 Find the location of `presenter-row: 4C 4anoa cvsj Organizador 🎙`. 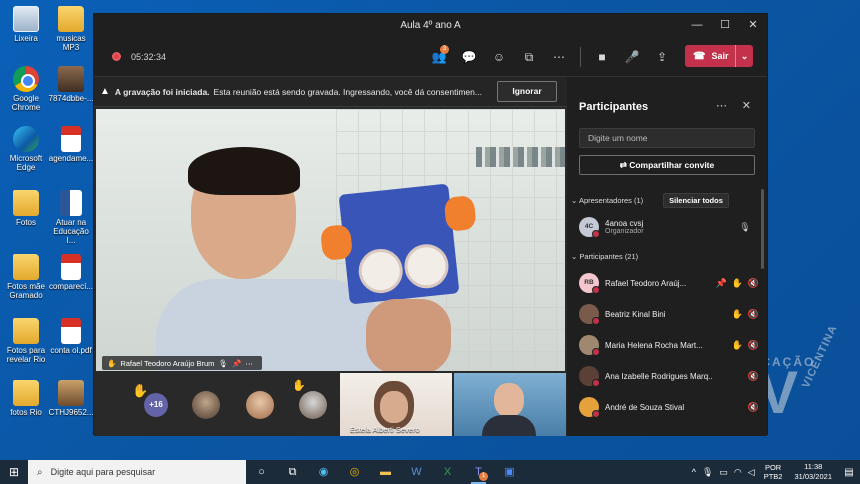

presenter-row: 4C 4anoa cvsj Organizador 🎙 is located at coordinates (669, 227).